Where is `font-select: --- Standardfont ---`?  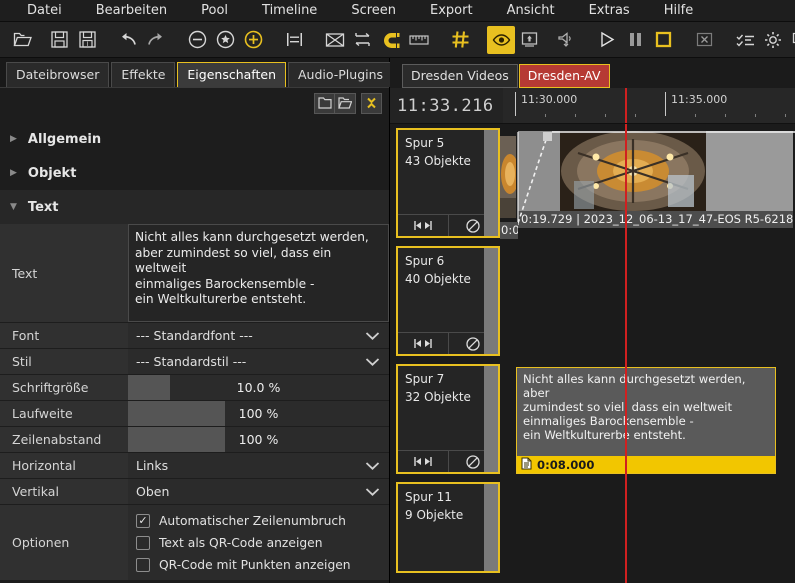
font-select: --- Standardfont --- is located at coordinates (258, 335).